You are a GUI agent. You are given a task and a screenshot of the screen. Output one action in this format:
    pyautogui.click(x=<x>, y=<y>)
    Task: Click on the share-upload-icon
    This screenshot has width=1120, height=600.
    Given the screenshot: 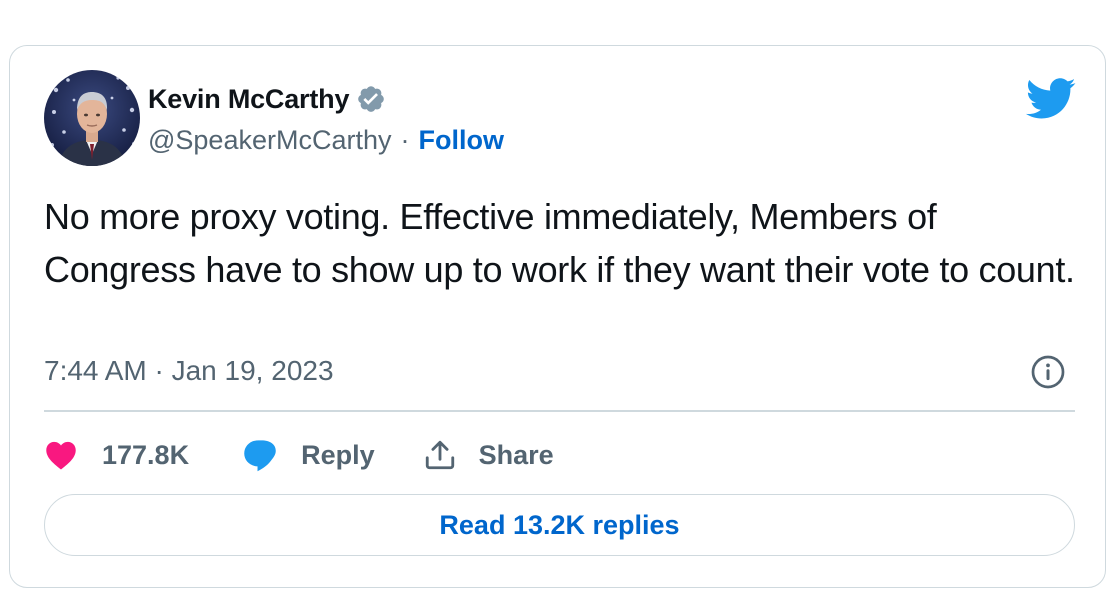 What is the action you would take?
    pyautogui.click(x=439, y=455)
    